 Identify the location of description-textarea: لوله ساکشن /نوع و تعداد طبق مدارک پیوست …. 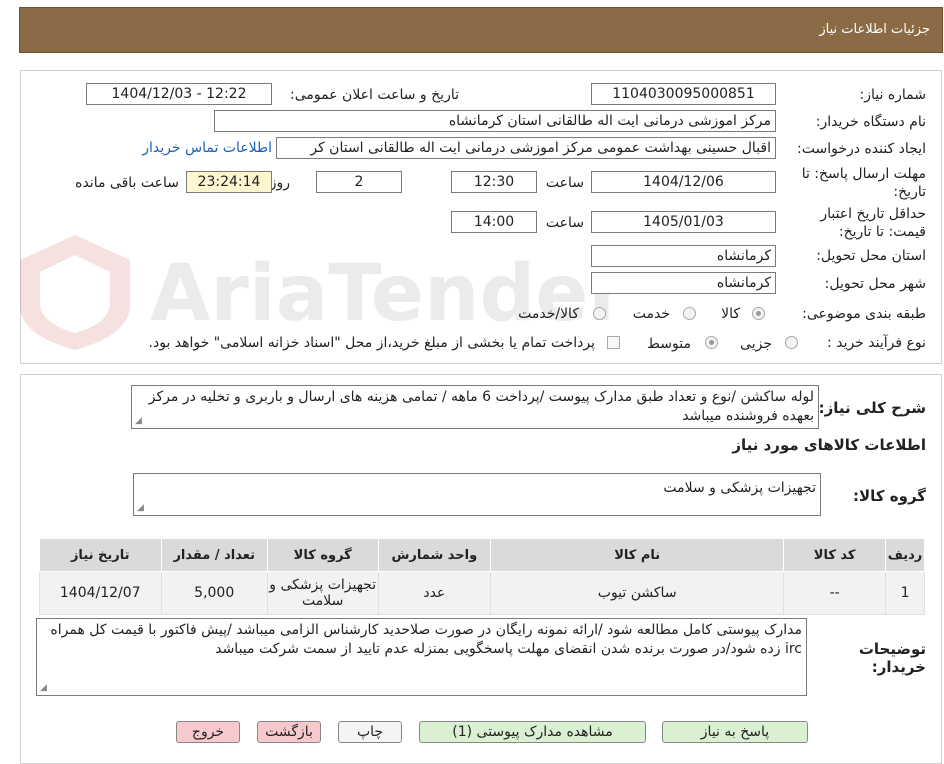
(475, 407).